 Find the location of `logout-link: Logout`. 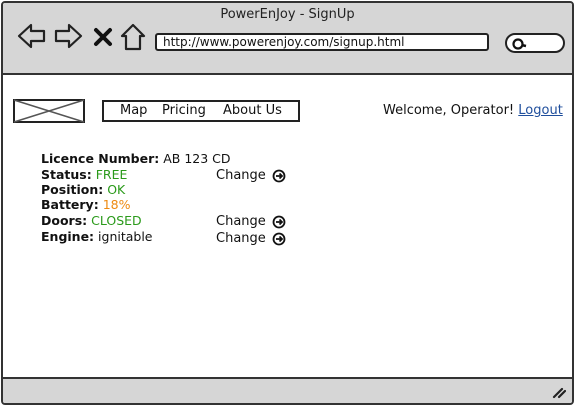

logout-link: Logout is located at coordinates (540, 110).